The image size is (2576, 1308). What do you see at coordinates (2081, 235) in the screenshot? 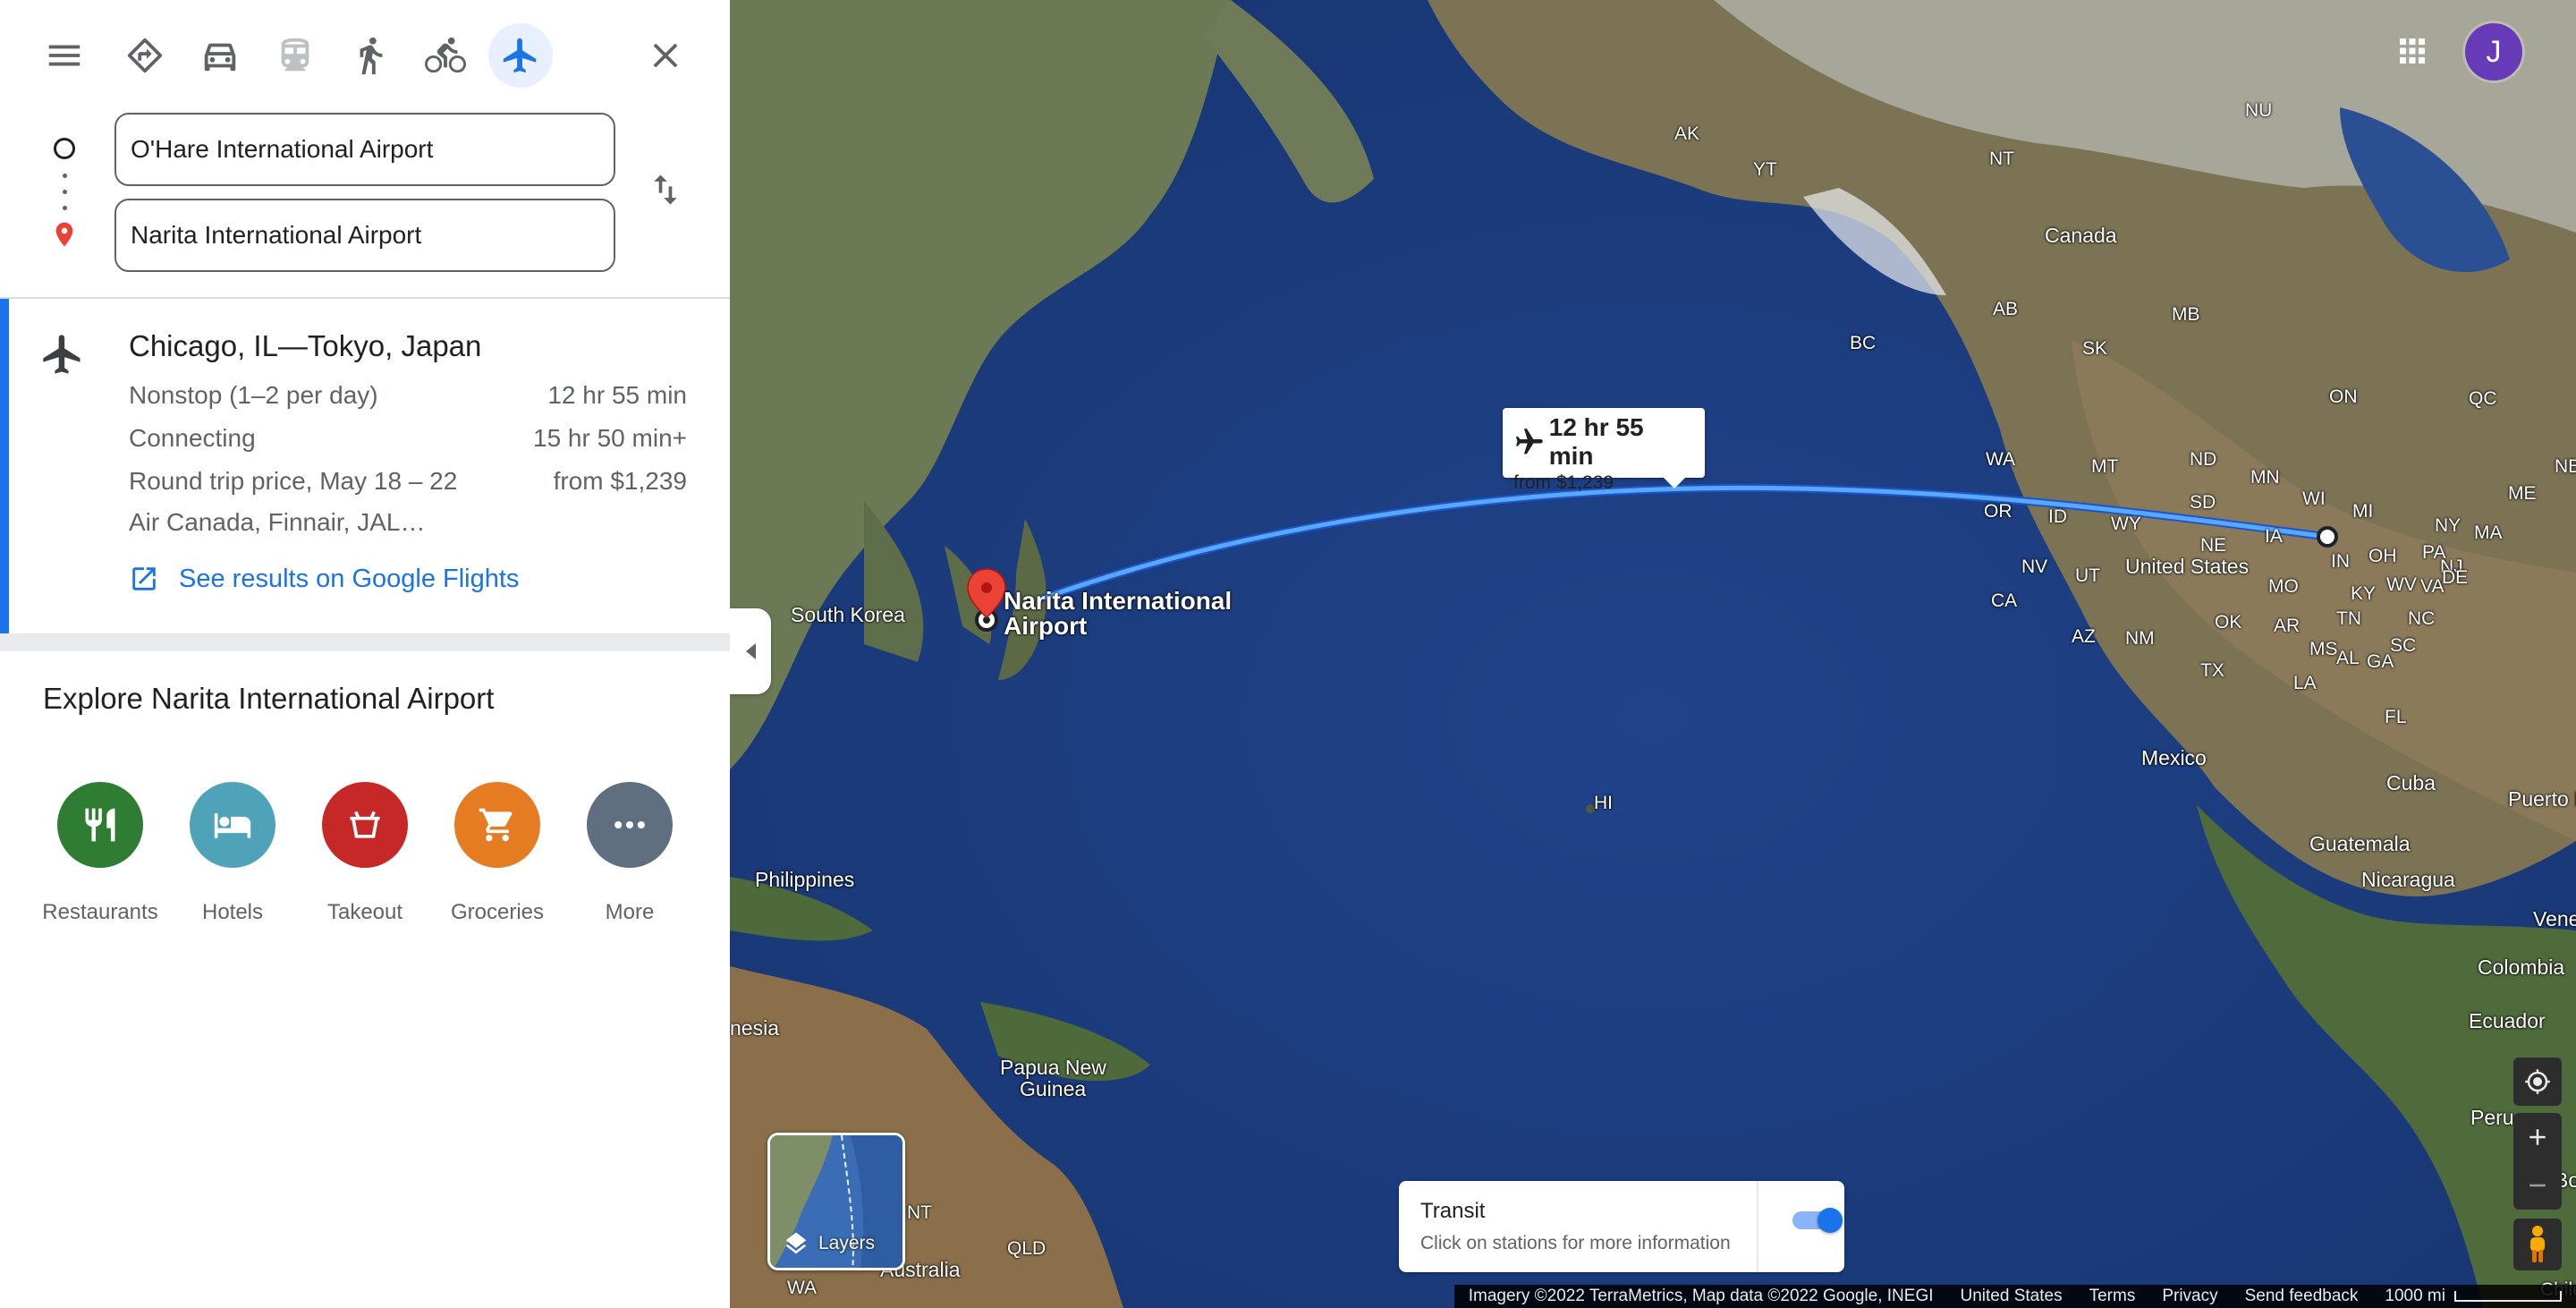
I see `map-label: Canada` at bounding box center [2081, 235].